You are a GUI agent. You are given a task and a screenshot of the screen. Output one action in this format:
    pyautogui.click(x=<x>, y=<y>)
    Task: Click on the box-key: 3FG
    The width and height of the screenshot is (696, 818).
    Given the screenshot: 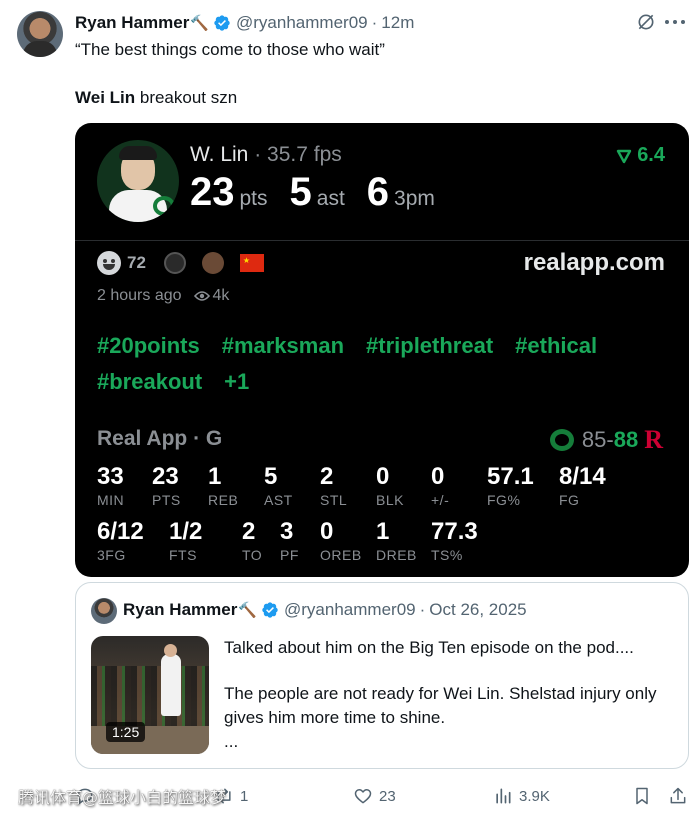 What is the action you would take?
    pyautogui.click(x=111, y=555)
    